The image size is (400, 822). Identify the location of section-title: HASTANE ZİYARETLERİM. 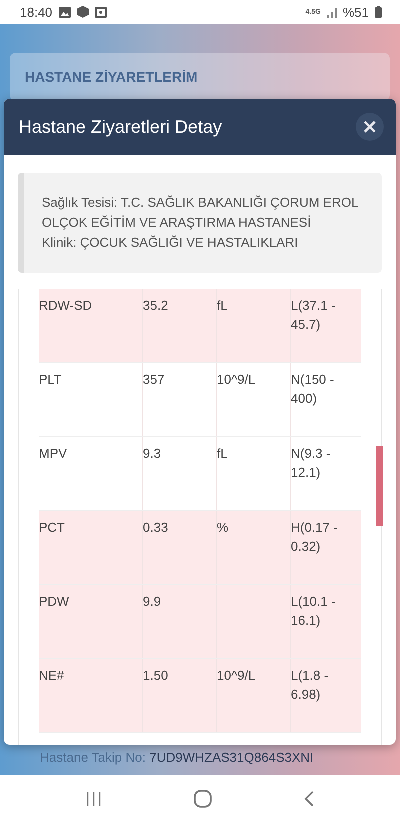
(111, 77).